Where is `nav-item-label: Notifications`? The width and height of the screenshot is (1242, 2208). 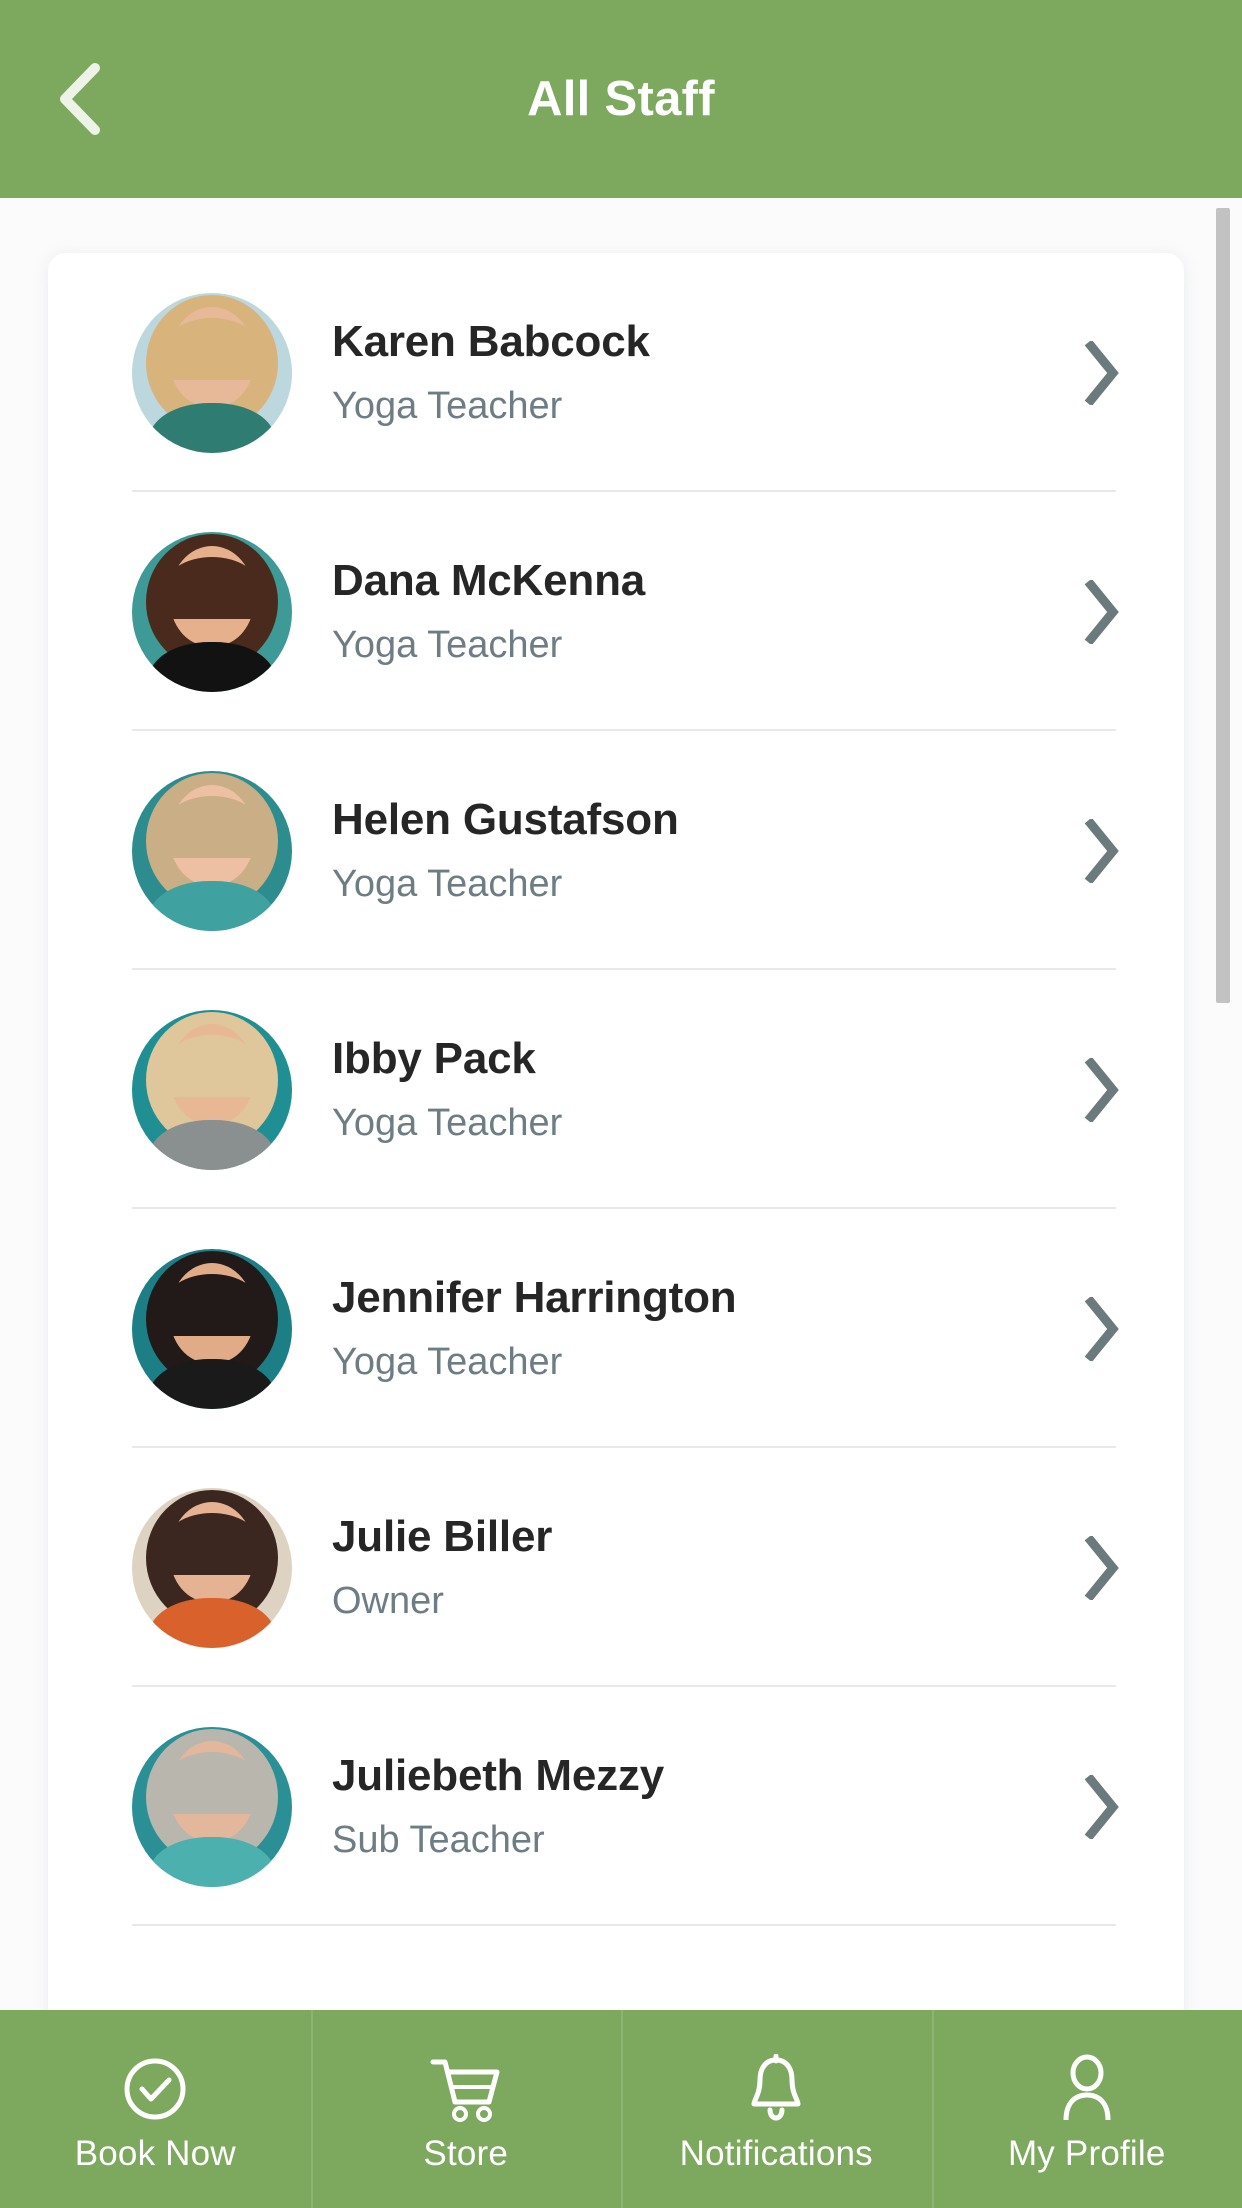
nav-item-label: Notifications is located at coordinates (776, 2153).